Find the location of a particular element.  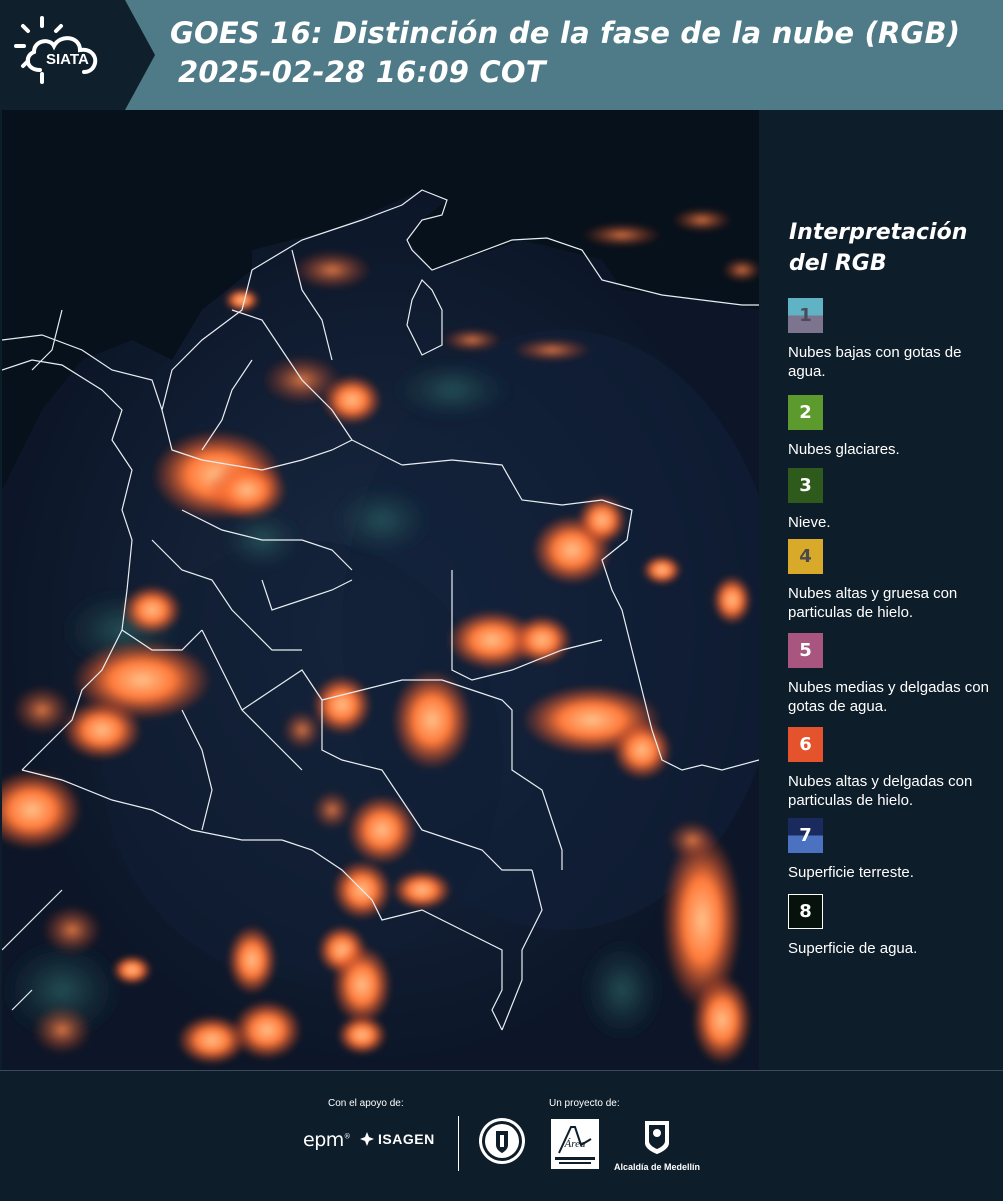

legend-swatch-3: 3 is located at coordinates (805, 485).